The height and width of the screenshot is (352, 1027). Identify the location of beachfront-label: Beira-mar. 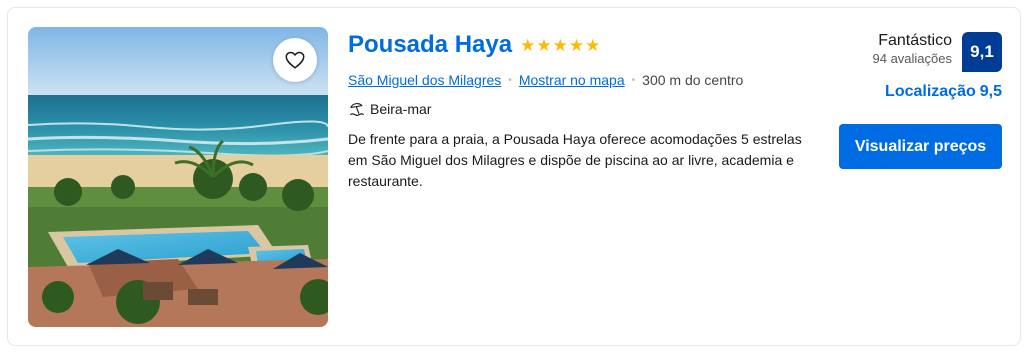
(401, 109).